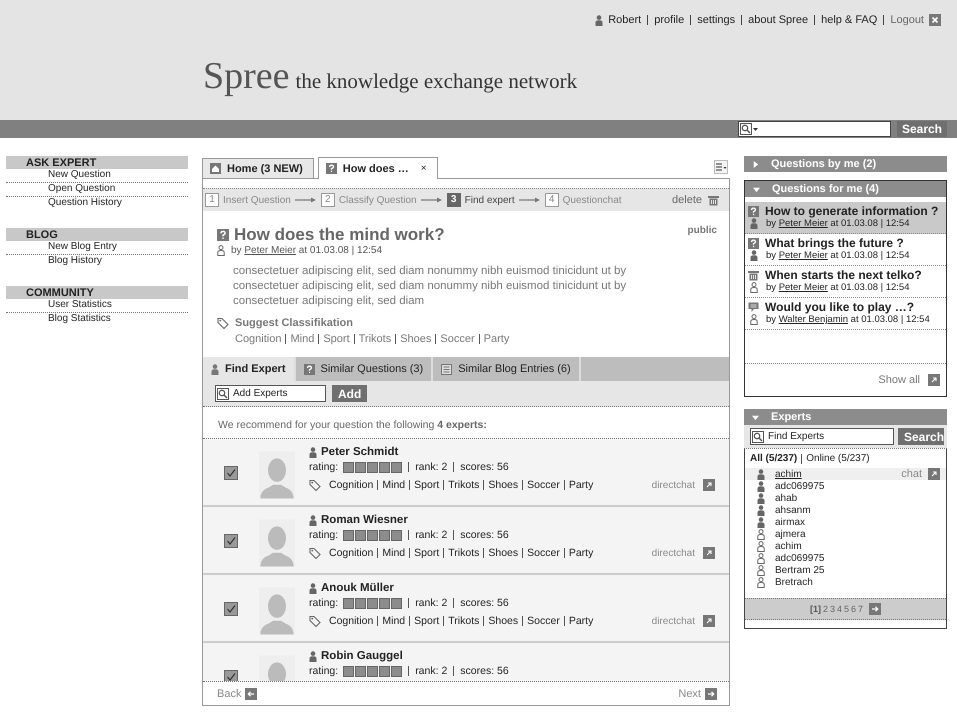  I want to click on page-link: 7, so click(861, 609).